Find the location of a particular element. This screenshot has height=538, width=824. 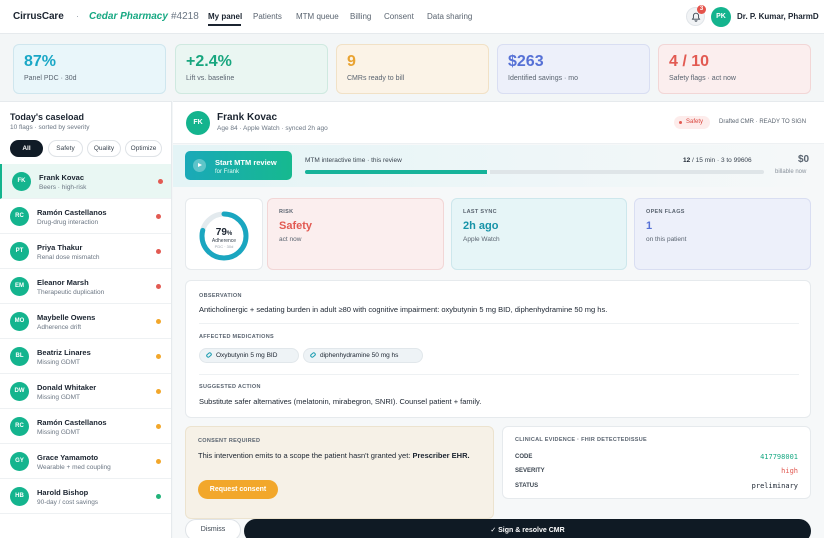

filter-quality: Quality is located at coordinates (104, 148).